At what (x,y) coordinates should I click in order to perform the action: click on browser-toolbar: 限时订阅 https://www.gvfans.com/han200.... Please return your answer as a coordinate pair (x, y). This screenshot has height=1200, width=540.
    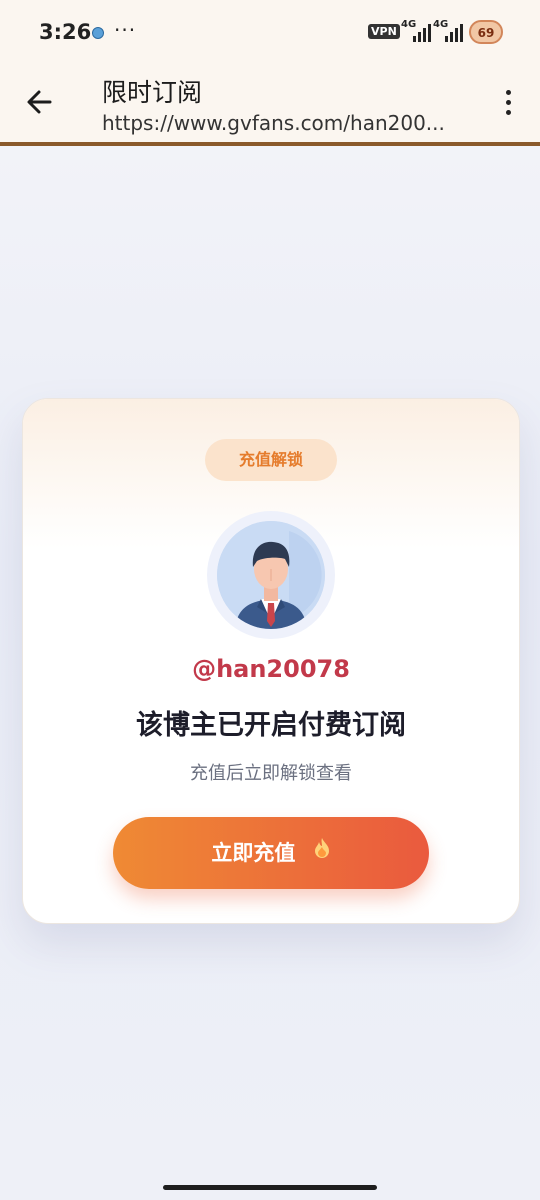
    Looking at the image, I should click on (270, 103).